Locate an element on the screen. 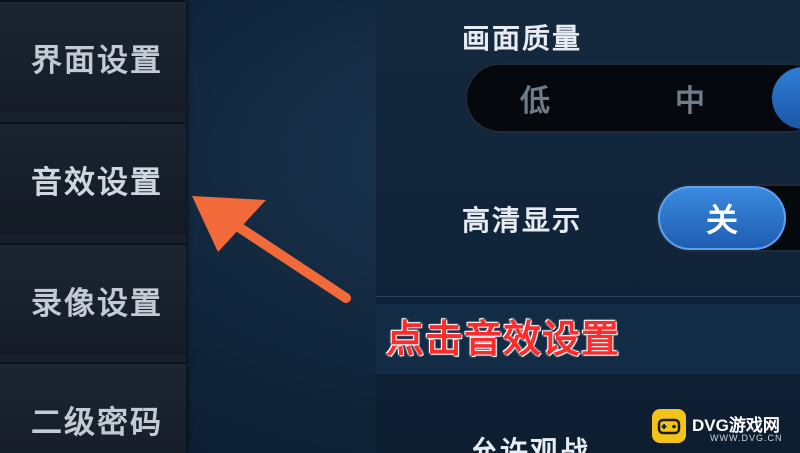 The height and width of the screenshot is (453, 800). annotation-arrow-icon is located at coordinates (271, 249).